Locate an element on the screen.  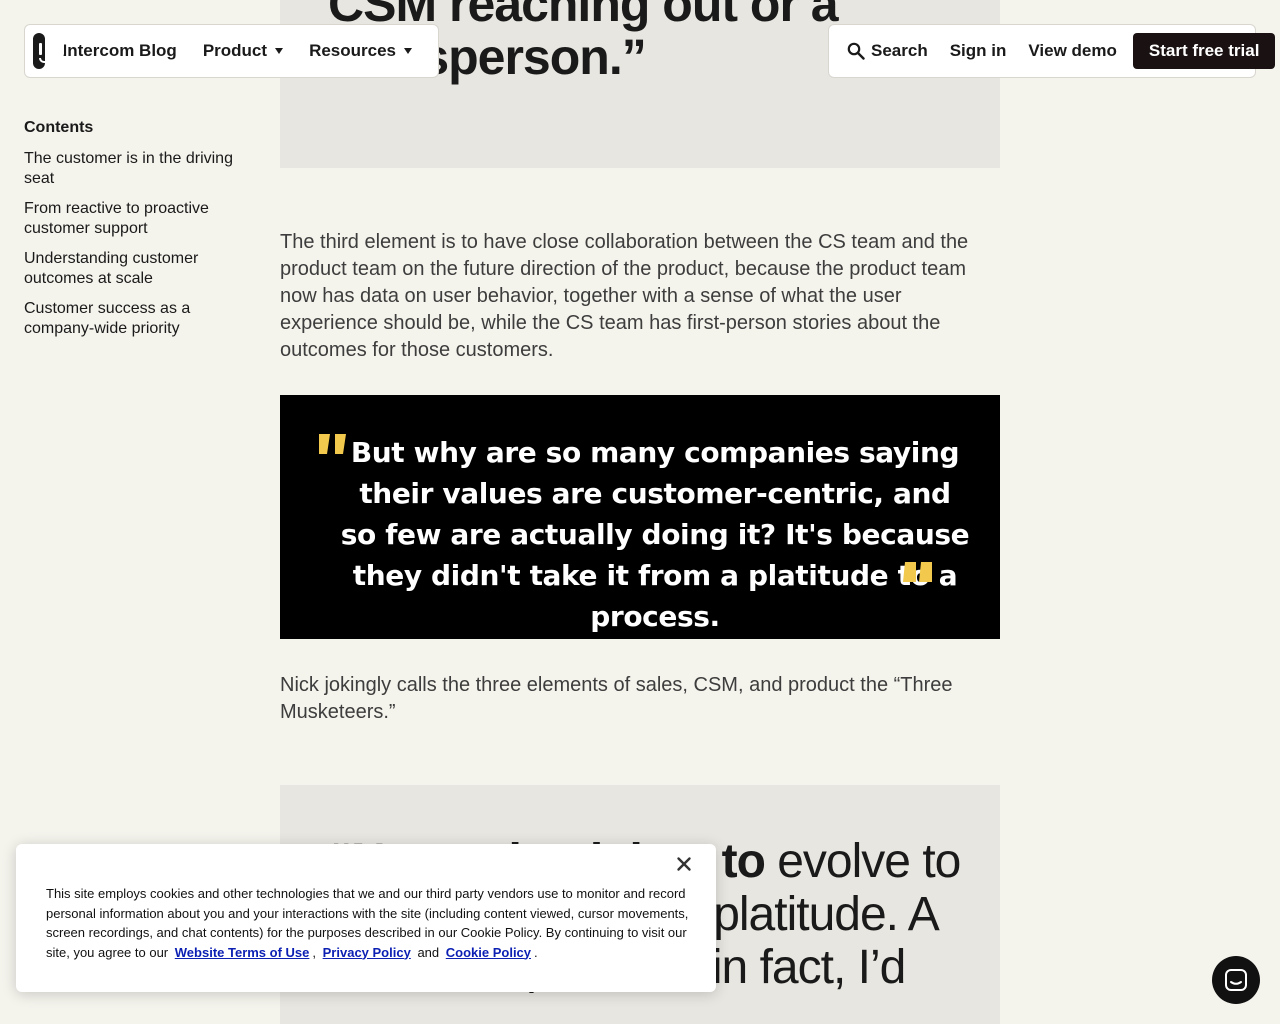
primary-nav: Intercom Blog Product Resources is located at coordinates (231, 51).